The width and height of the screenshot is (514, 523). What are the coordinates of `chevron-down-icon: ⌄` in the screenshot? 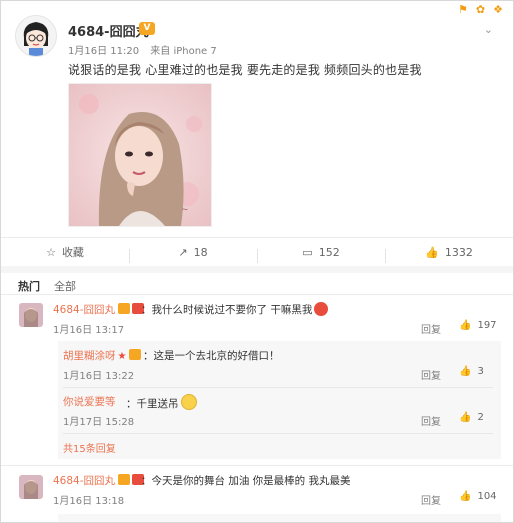 It's located at (488, 29).